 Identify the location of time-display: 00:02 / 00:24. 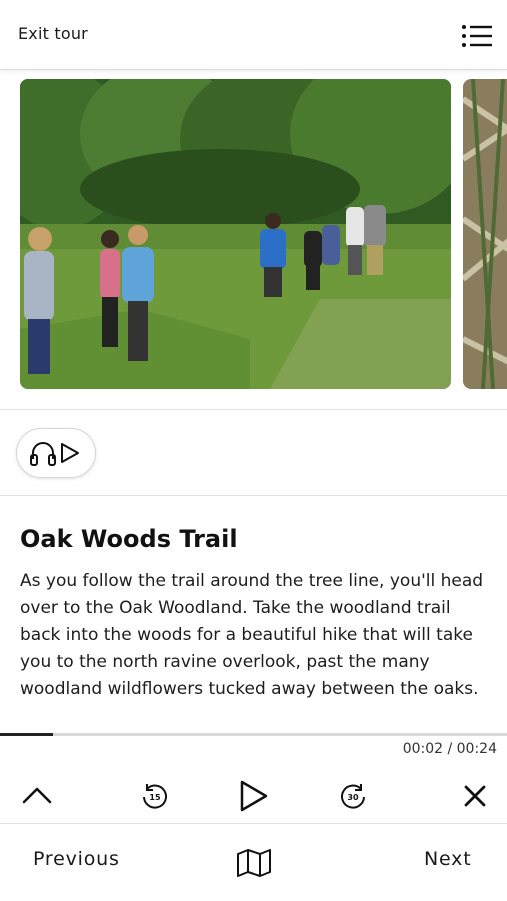
(449, 749).